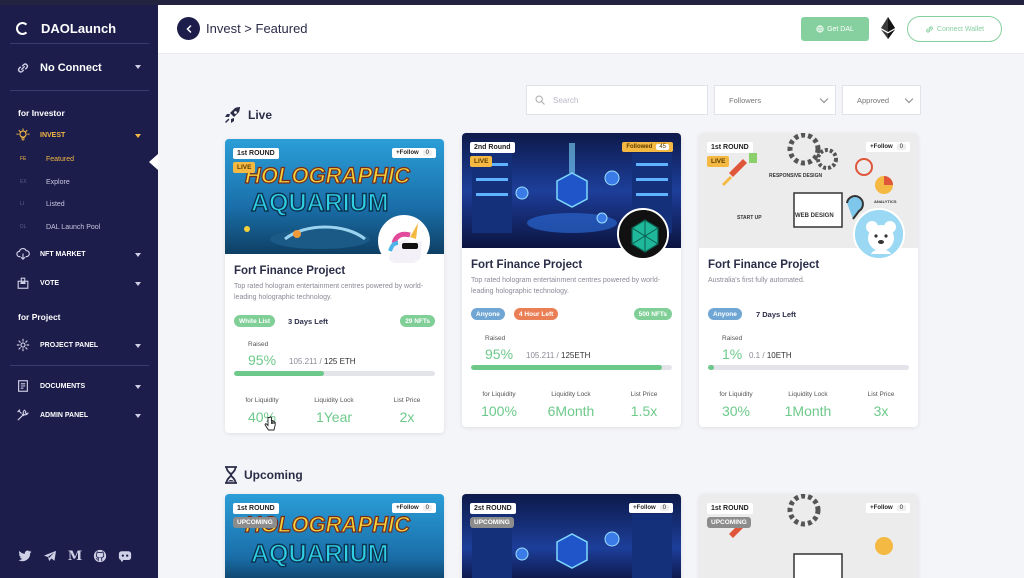  Describe the element at coordinates (75, 556) in the screenshot. I see `medium-icon: M` at that location.